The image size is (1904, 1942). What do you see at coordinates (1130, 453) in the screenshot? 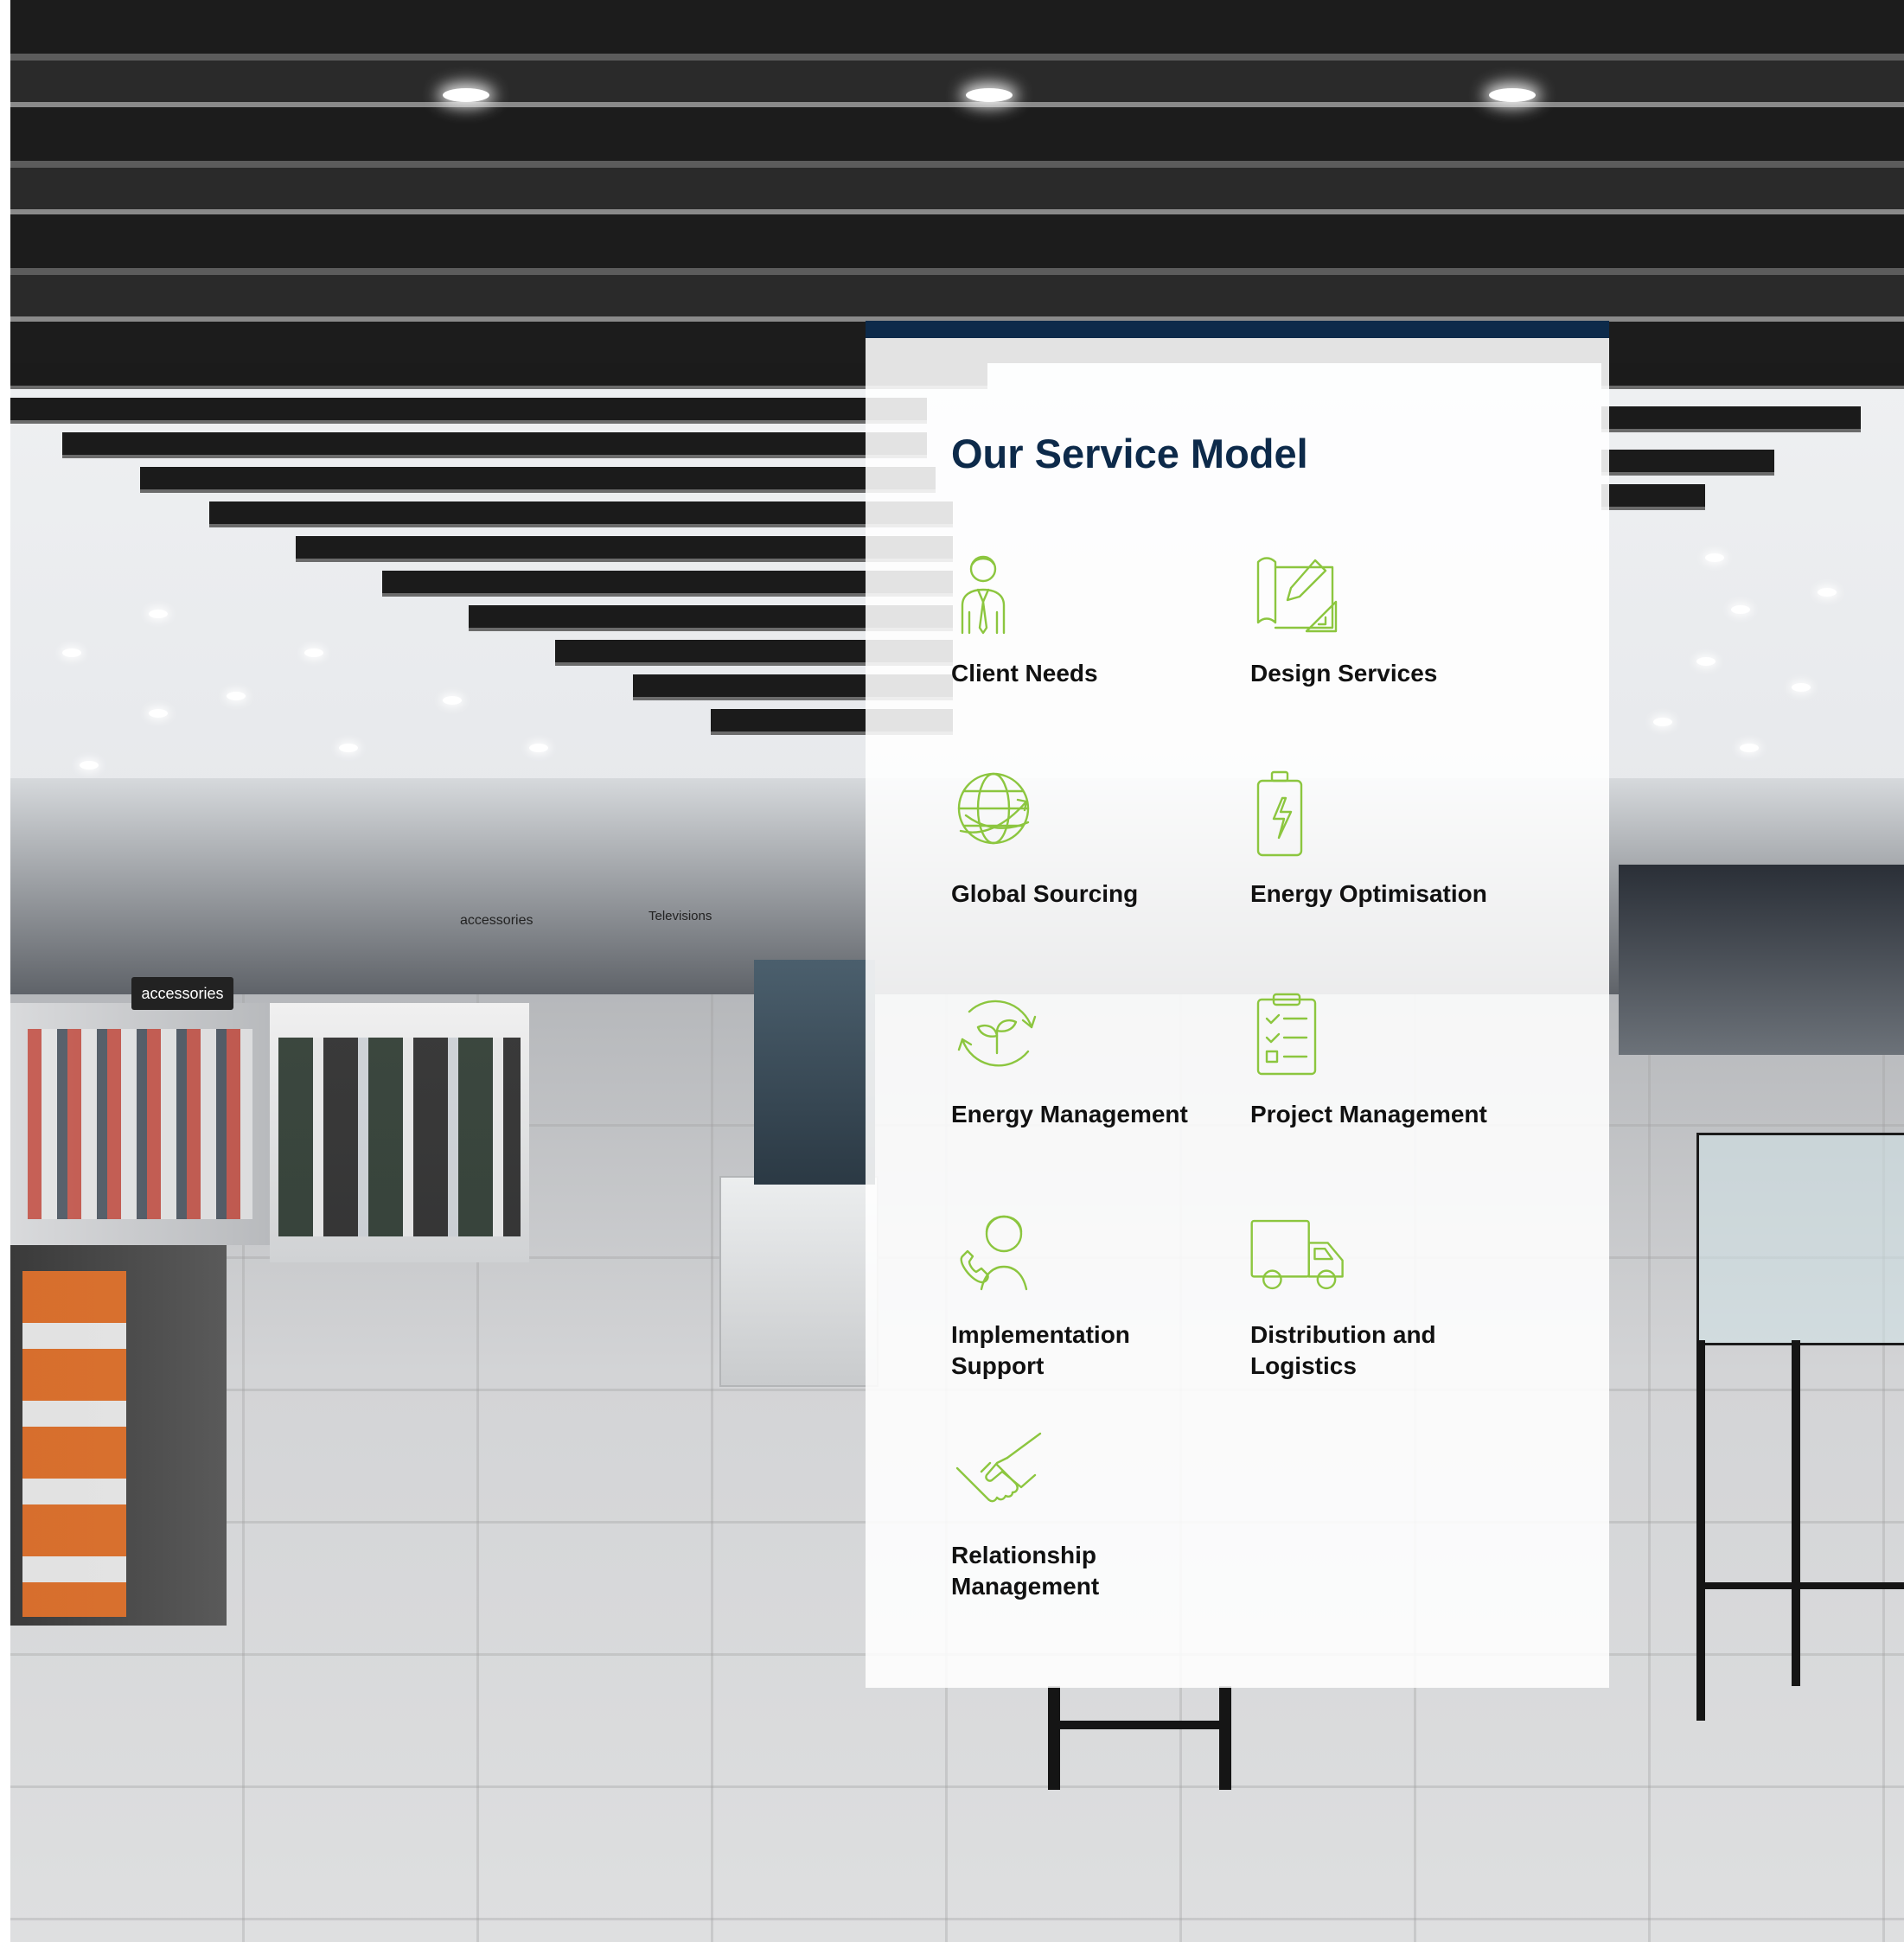
I see `panel-title: Our Service Model` at bounding box center [1130, 453].